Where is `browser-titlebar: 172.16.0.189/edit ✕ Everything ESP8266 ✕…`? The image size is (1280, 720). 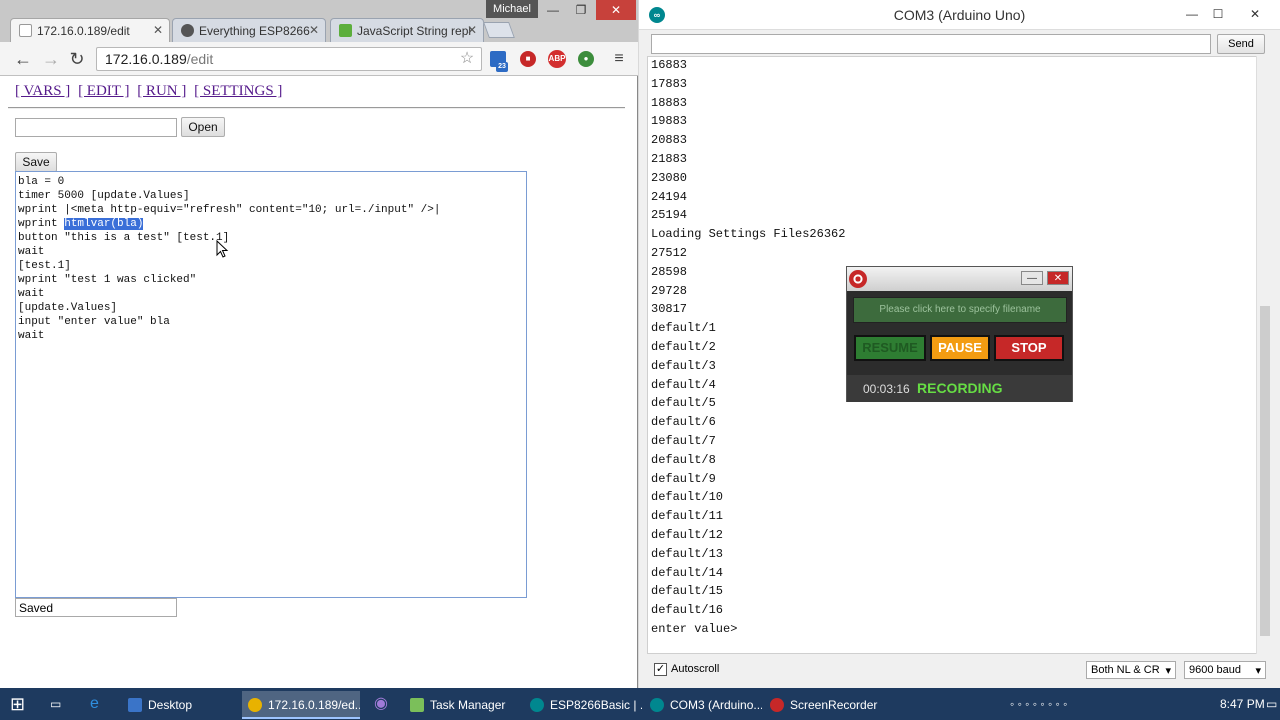
browser-titlebar: 172.16.0.189/edit ✕ Everything ESP8266 ✕… is located at coordinates (319, 21).